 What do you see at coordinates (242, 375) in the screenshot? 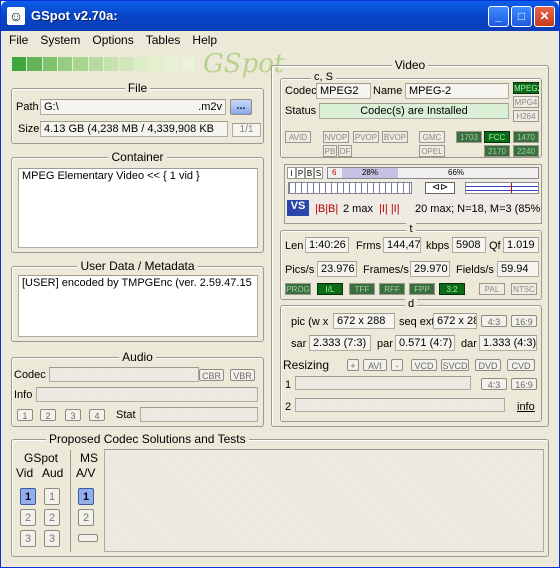
I see `vbr-button: VBR` at bounding box center [242, 375].